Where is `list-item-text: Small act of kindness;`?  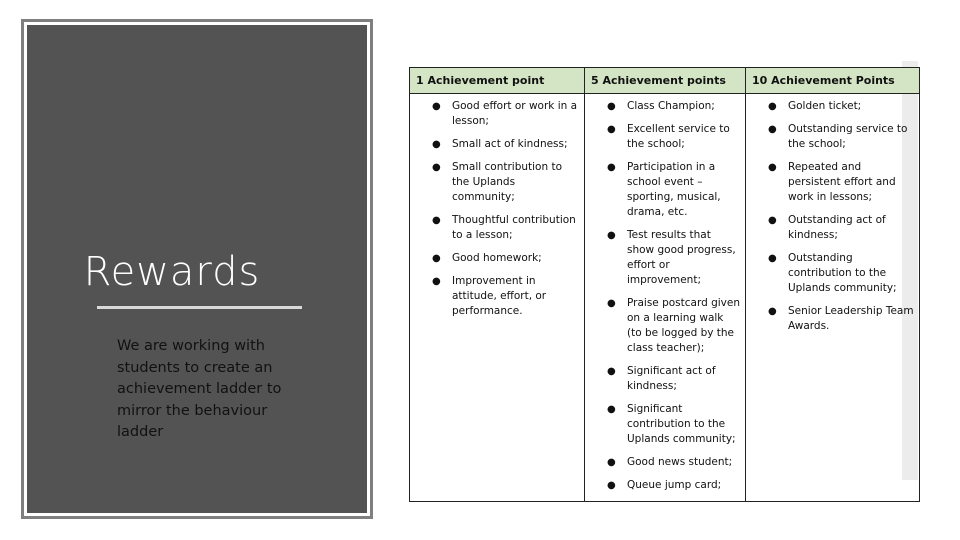 list-item-text: Small act of kindness; is located at coordinates (510, 144).